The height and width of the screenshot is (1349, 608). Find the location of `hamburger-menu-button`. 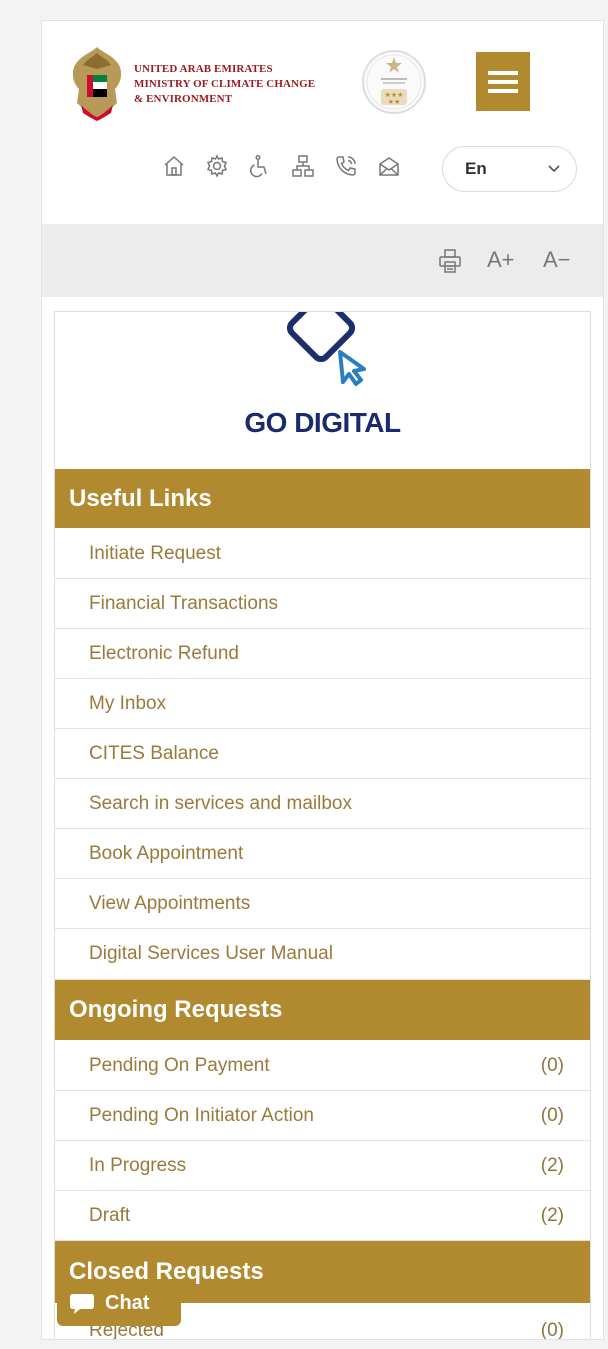

hamburger-menu-button is located at coordinates (503, 81).